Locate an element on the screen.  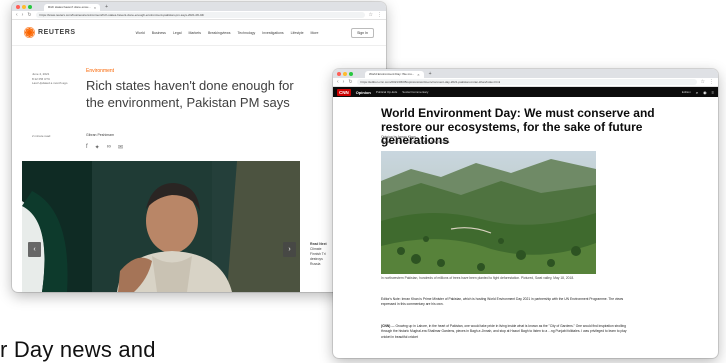
nav-item-markets: Markets is located at coordinates (195, 33).